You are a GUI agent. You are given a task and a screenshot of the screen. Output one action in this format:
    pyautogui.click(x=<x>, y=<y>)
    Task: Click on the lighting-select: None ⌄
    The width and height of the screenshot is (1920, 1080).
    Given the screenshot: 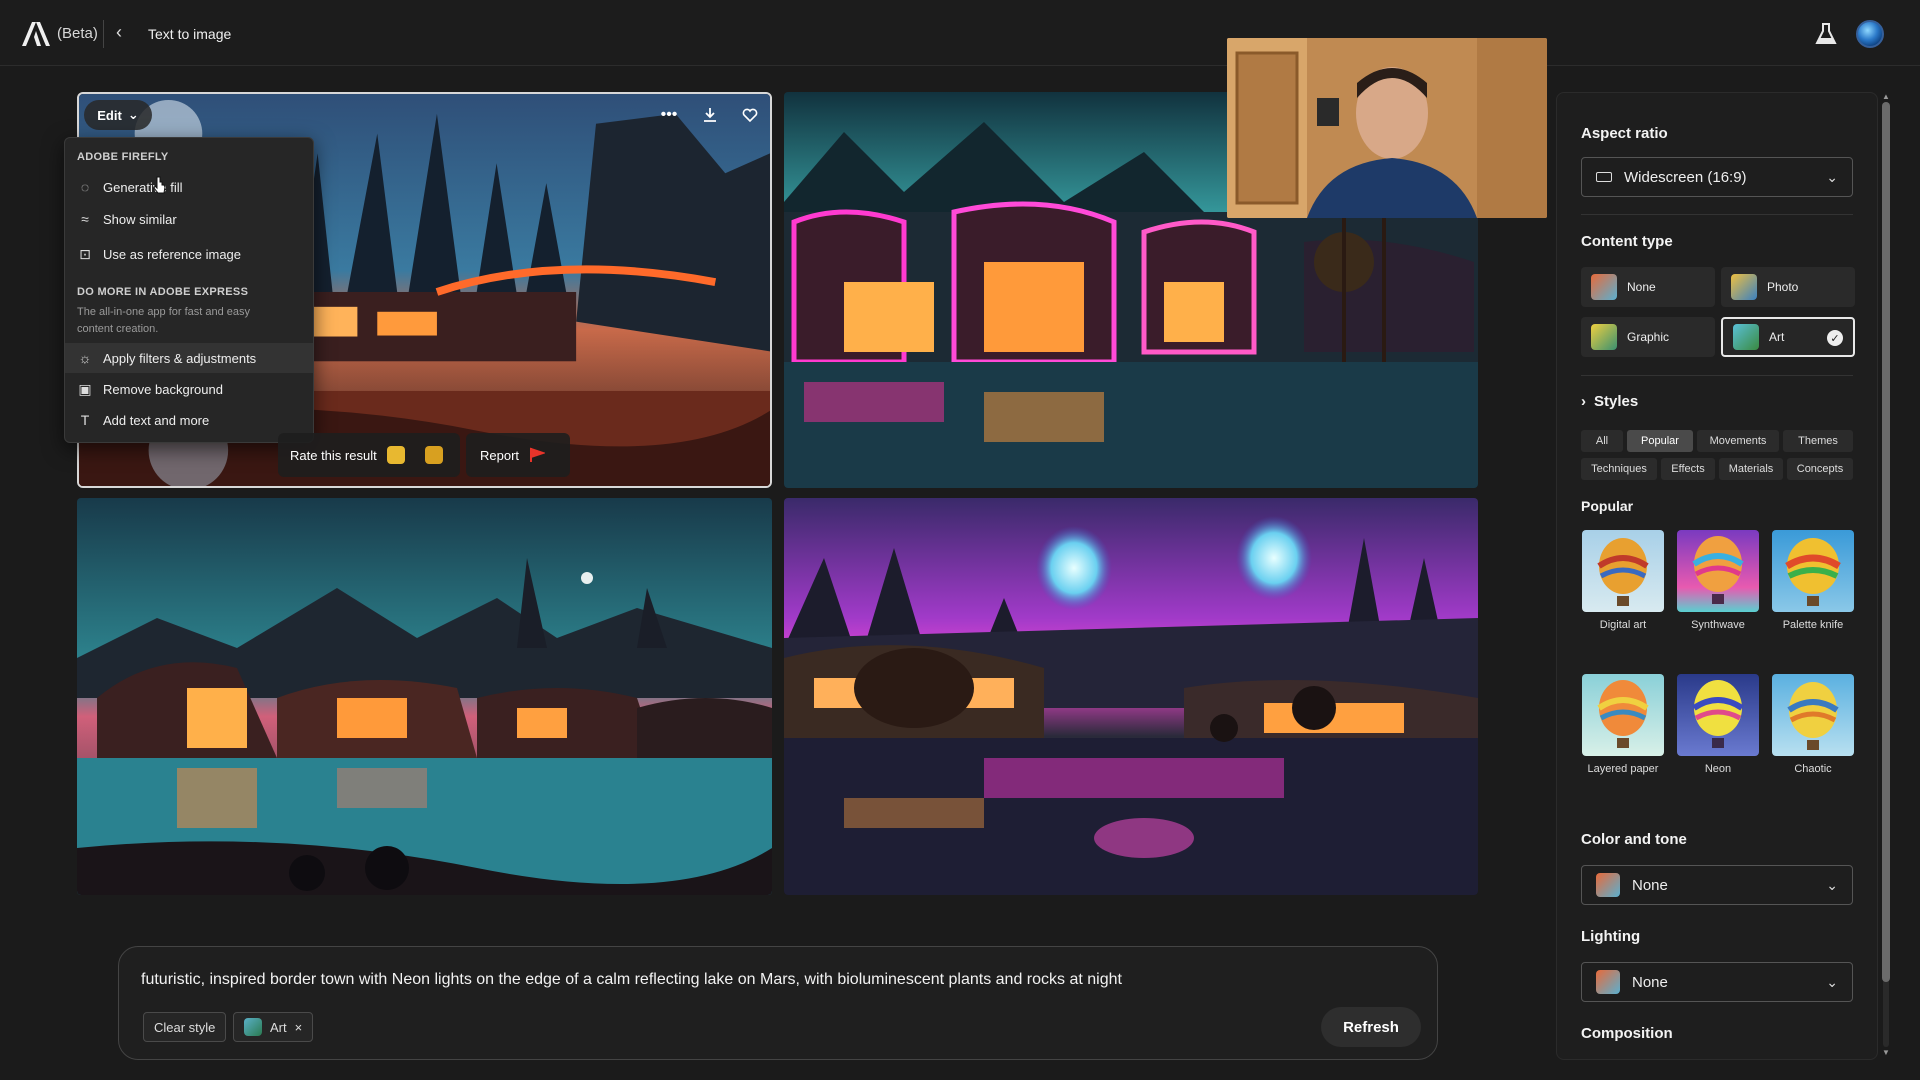 What is the action you would take?
    pyautogui.click(x=1717, y=982)
    